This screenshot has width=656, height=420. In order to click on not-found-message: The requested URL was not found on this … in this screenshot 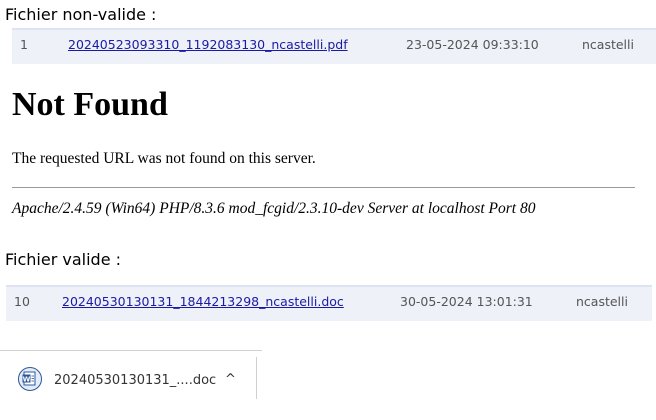, I will do `click(164, 158)`.